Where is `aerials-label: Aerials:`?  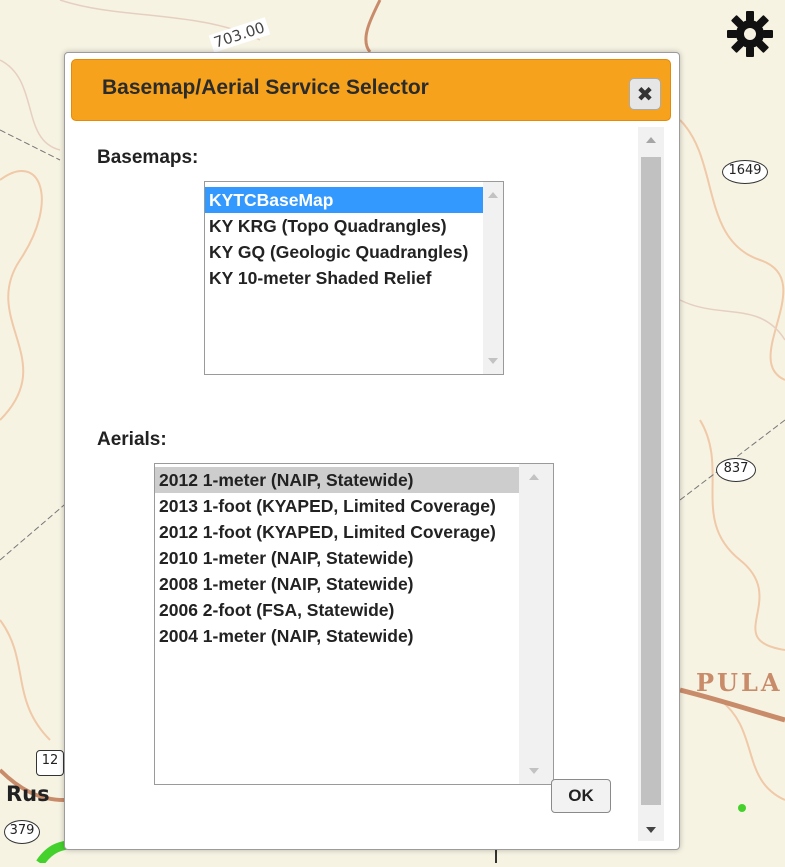
aerials-label: Aerials: is located at coordinates (132, 439).